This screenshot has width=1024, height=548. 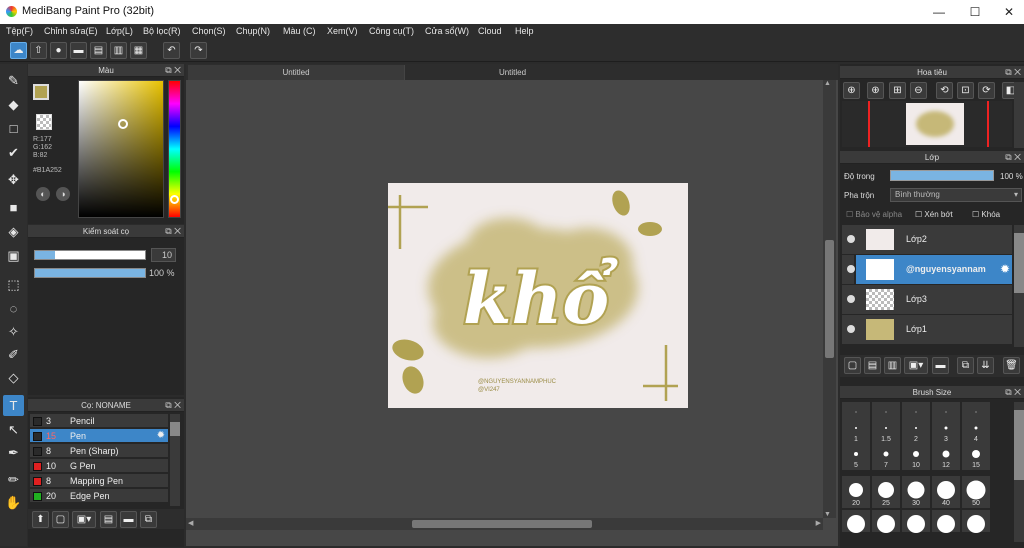 What do you see at coordinates (162, 31) in the screenshot?
I see `menu-filter: Bộ lọc(R)` at bounding box center [162, 31].